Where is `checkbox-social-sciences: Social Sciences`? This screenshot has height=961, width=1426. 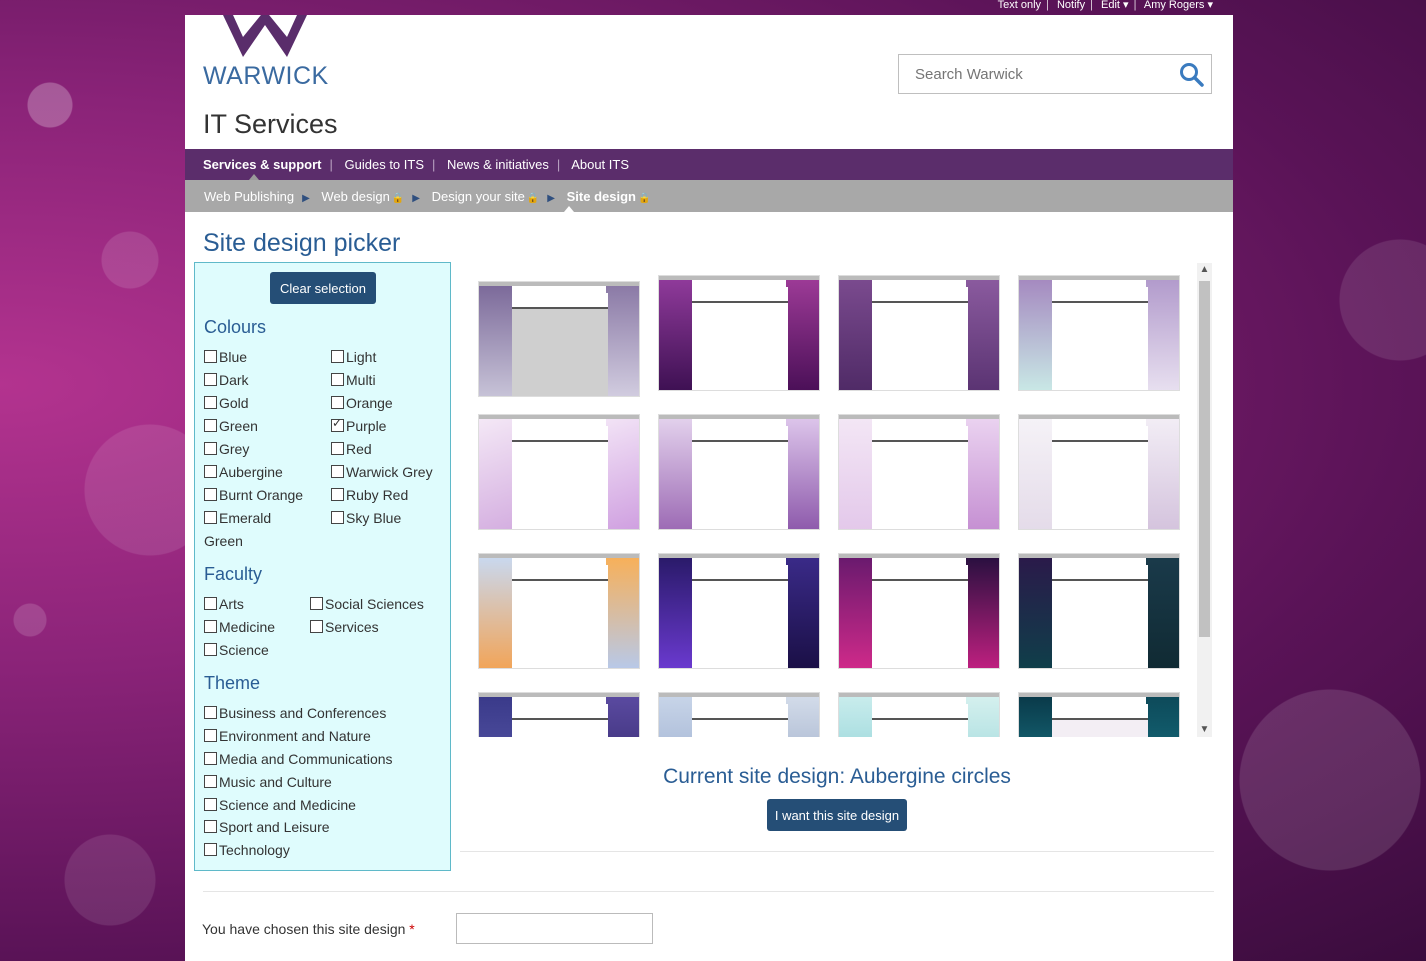
checkbox-social-sciences: Social Sciences is located at coordinates (367, 604).